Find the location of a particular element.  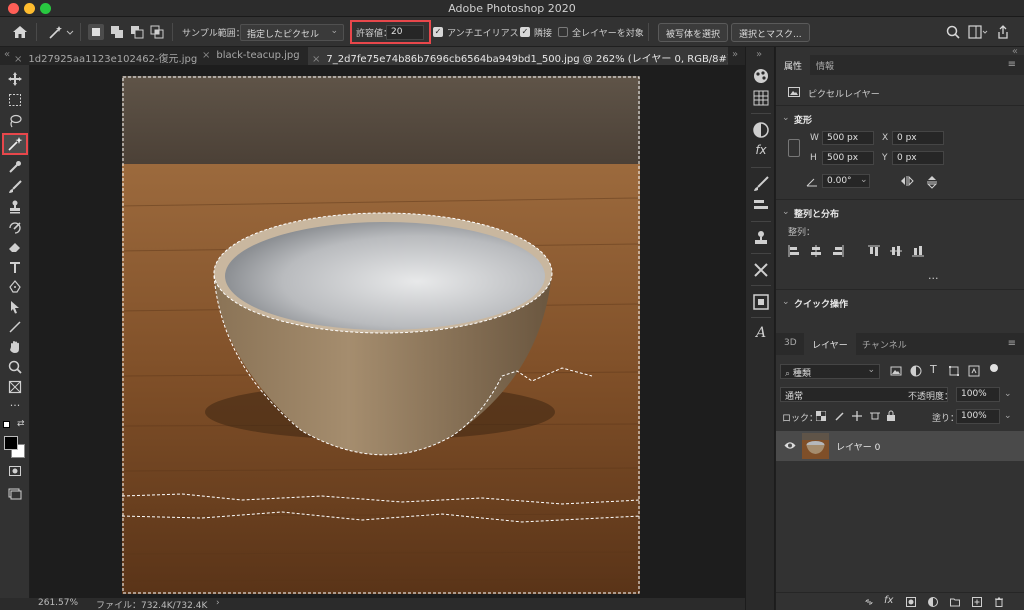

type-tool is located at coordinates (15, 268).